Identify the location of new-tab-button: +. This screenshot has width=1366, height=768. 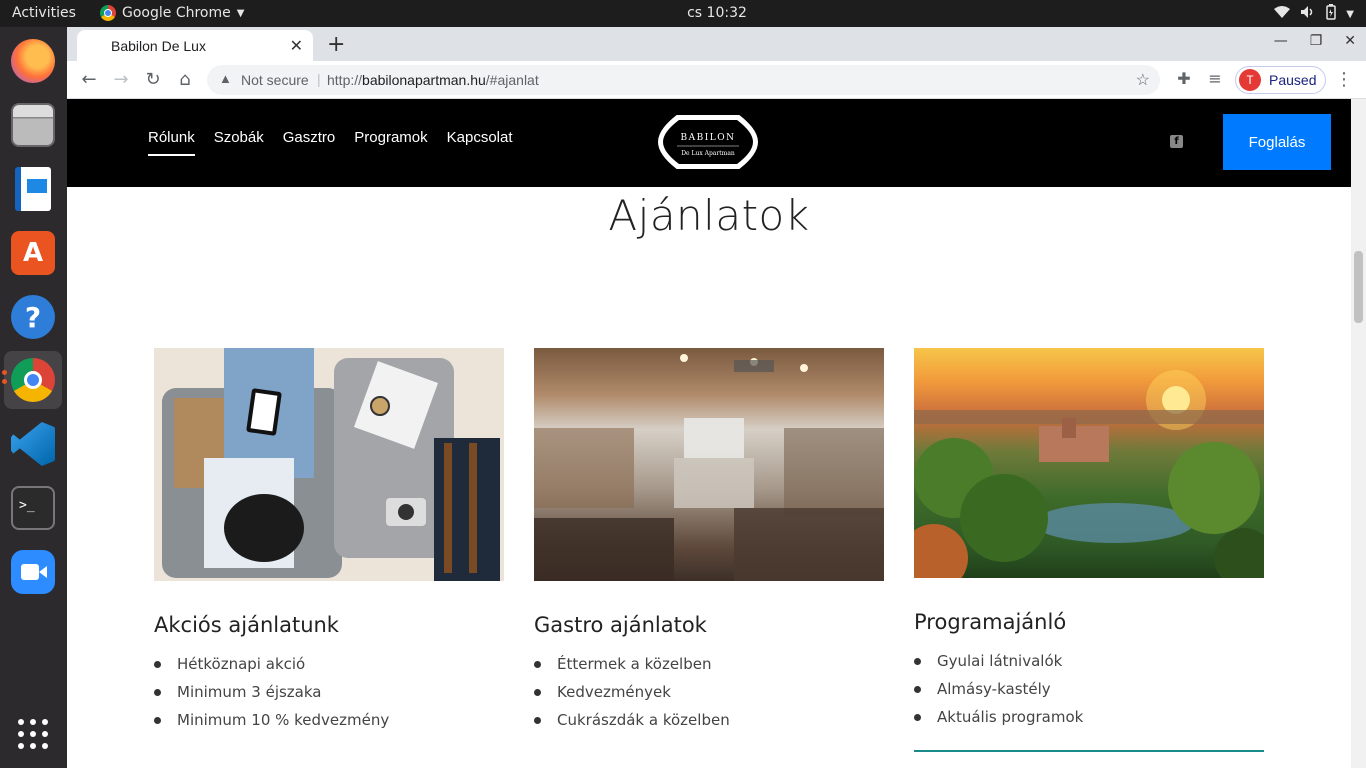
(336, 44).